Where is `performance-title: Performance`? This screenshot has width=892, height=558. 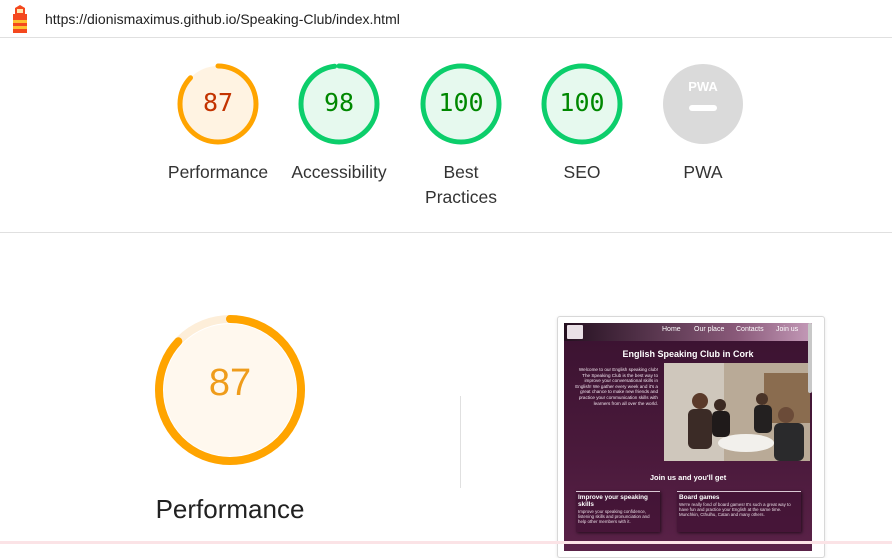 performance-title: Performance is located at coordinates (230, 509).